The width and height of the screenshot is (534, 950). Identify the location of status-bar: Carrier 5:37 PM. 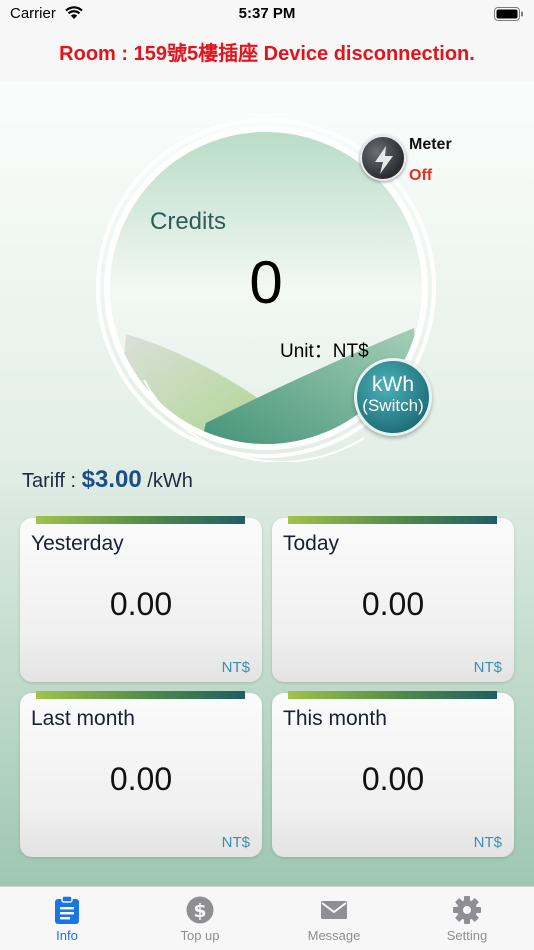
(267, 15).